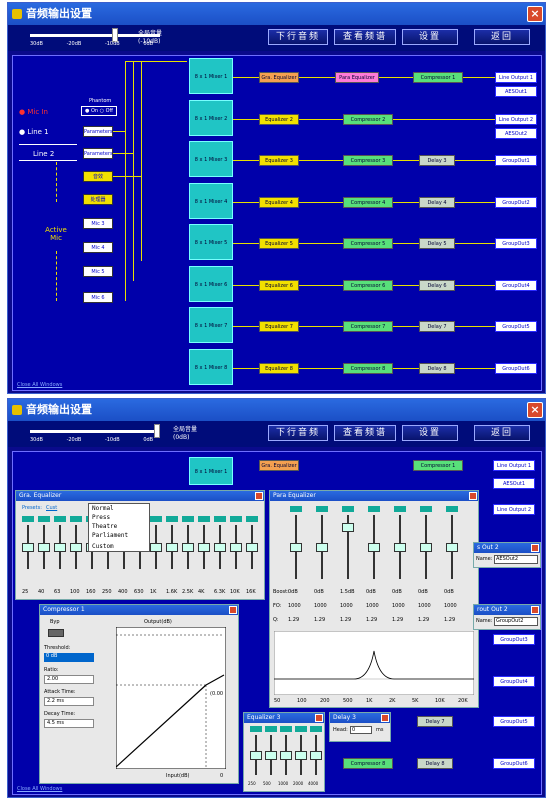  I want to click on group-out-block: GroupOut2, so click(516, 202).